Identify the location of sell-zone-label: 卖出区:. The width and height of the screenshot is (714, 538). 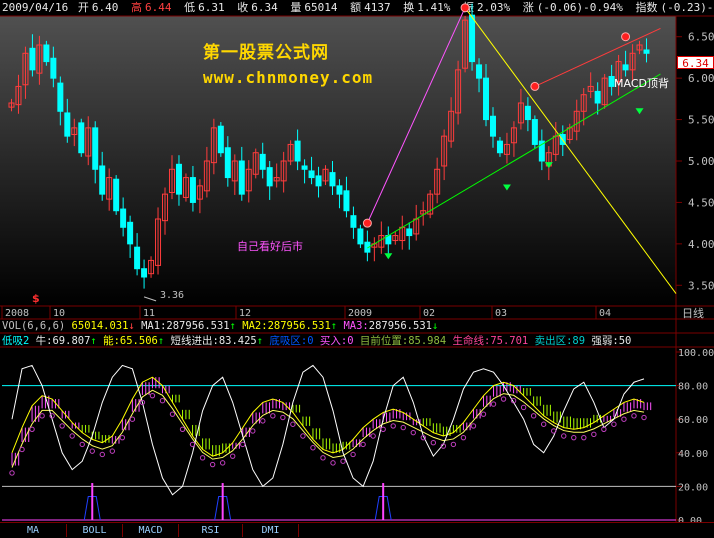
(553, 341).